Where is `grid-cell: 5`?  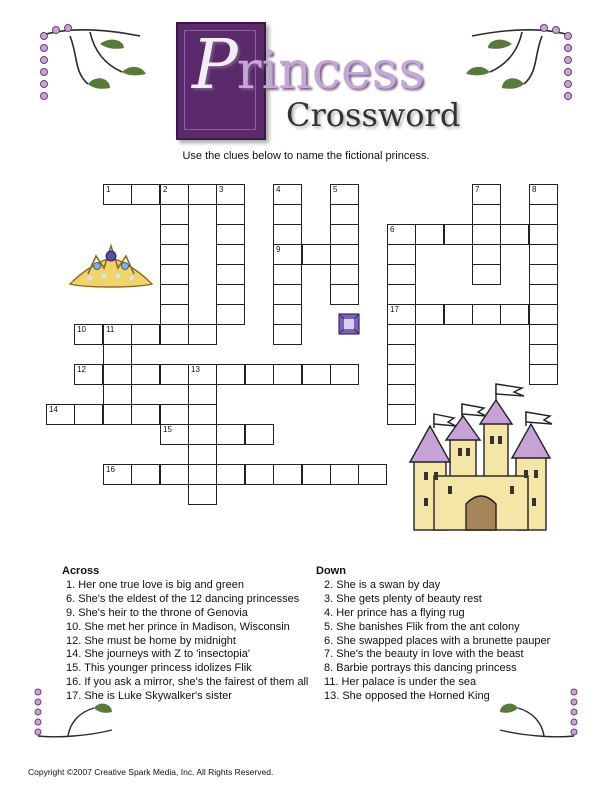
grid-cell: 5 is located at coordinates (344, 194).